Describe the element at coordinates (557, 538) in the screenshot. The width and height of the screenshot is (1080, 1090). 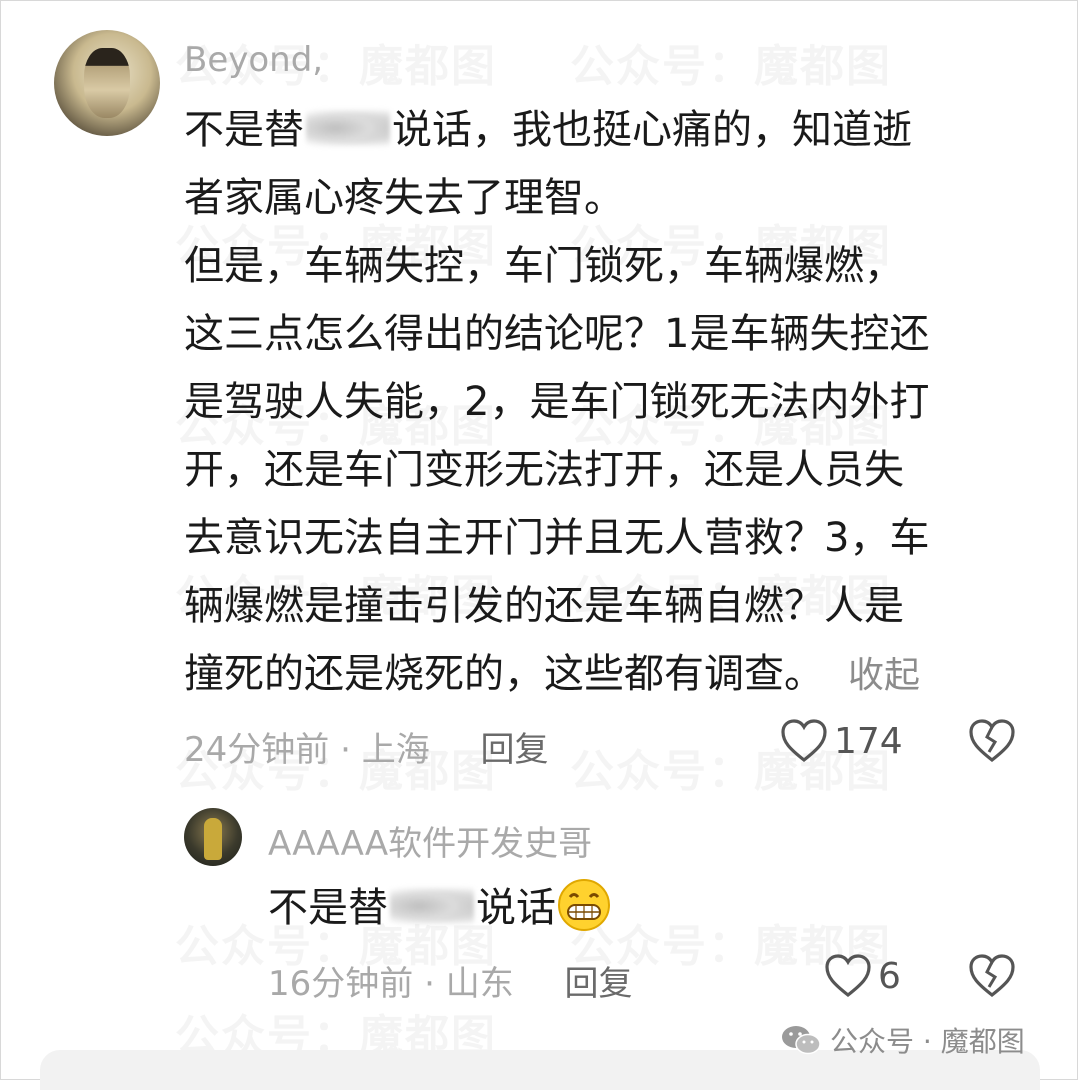
I see `comment-line: 去意识无法自主开门并且无人营救？3，车` at that location.